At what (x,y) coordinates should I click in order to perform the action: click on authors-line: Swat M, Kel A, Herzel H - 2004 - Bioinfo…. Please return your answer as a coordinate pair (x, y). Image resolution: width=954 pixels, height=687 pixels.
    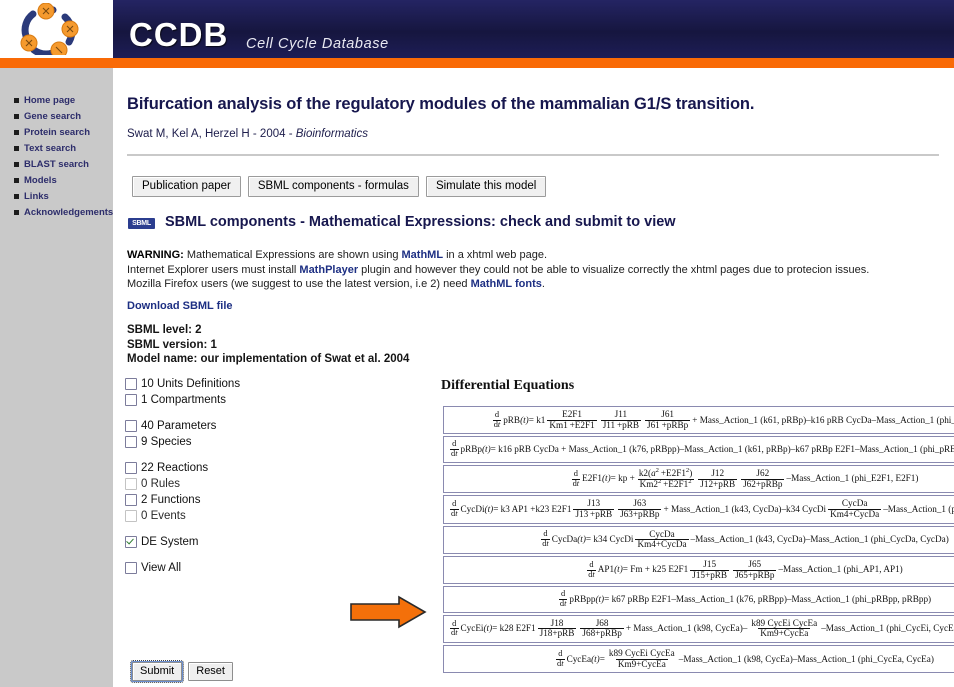
    Looking at the image, I should click on (247, 134).